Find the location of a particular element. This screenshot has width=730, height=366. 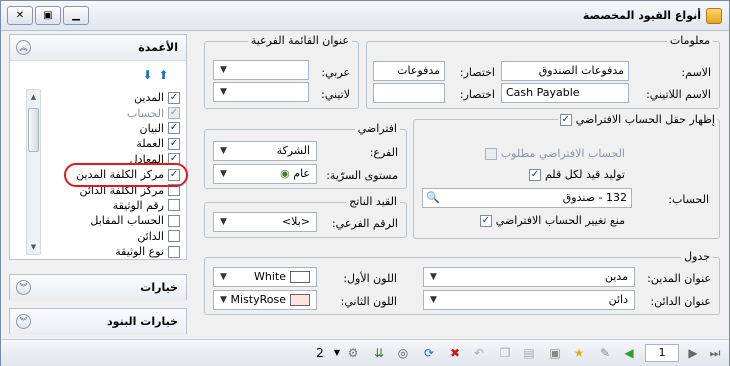

column-item: نوع الوثيقة is located at coordinates (113, 251).